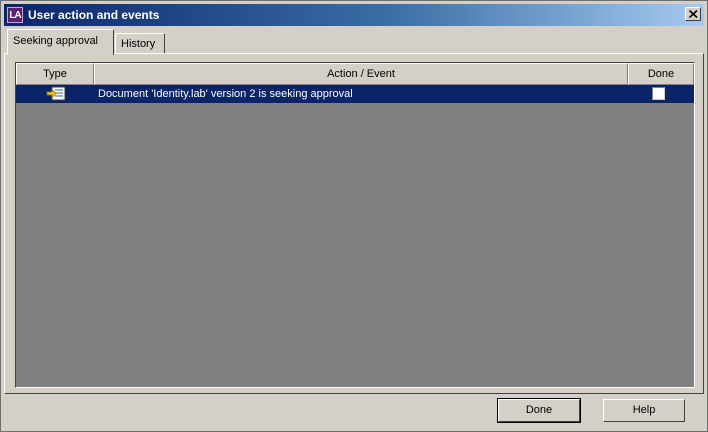 This screenshot has height=432, width=708. Describe the element at coordinates (55, 74) in the screenshot. I see `column-header-type: Type` at that location.